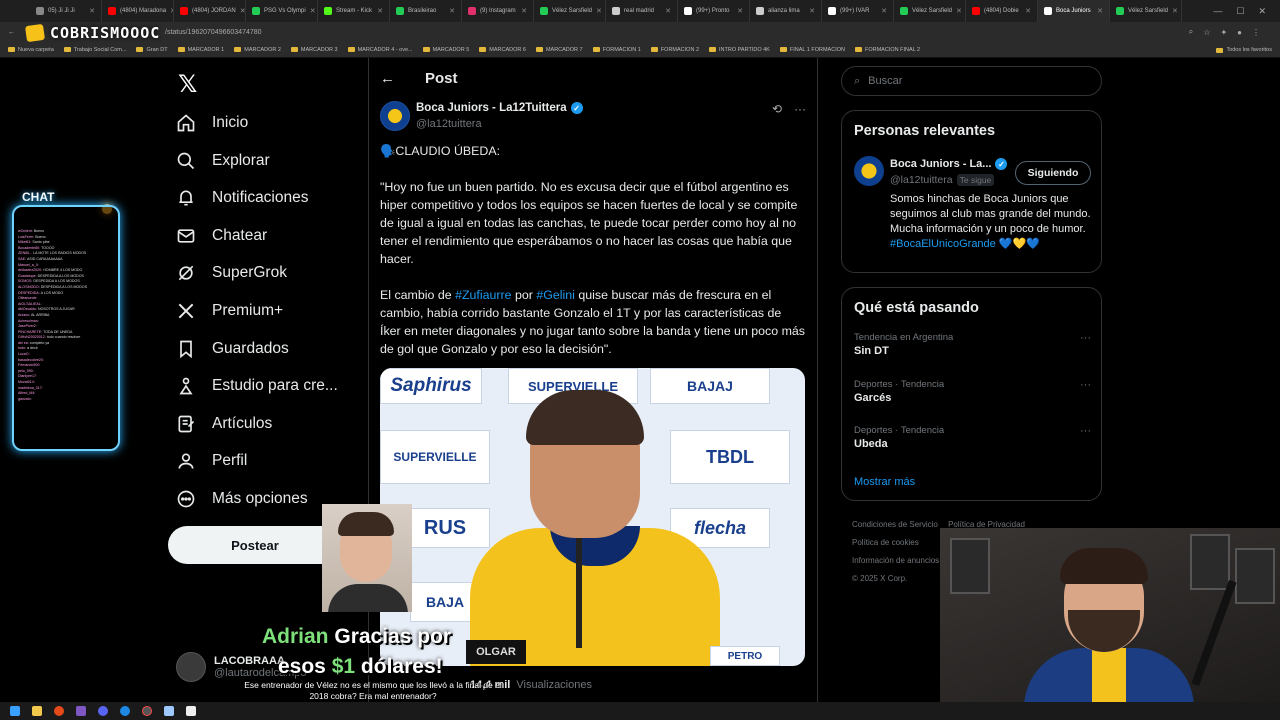 The height and width of the screenshot is (720, 1280). What do you see at coordinates (257, 50) in the screenshot?
I see `bookmark-item: MARCADOR 2` at bounding box center [257, 50].